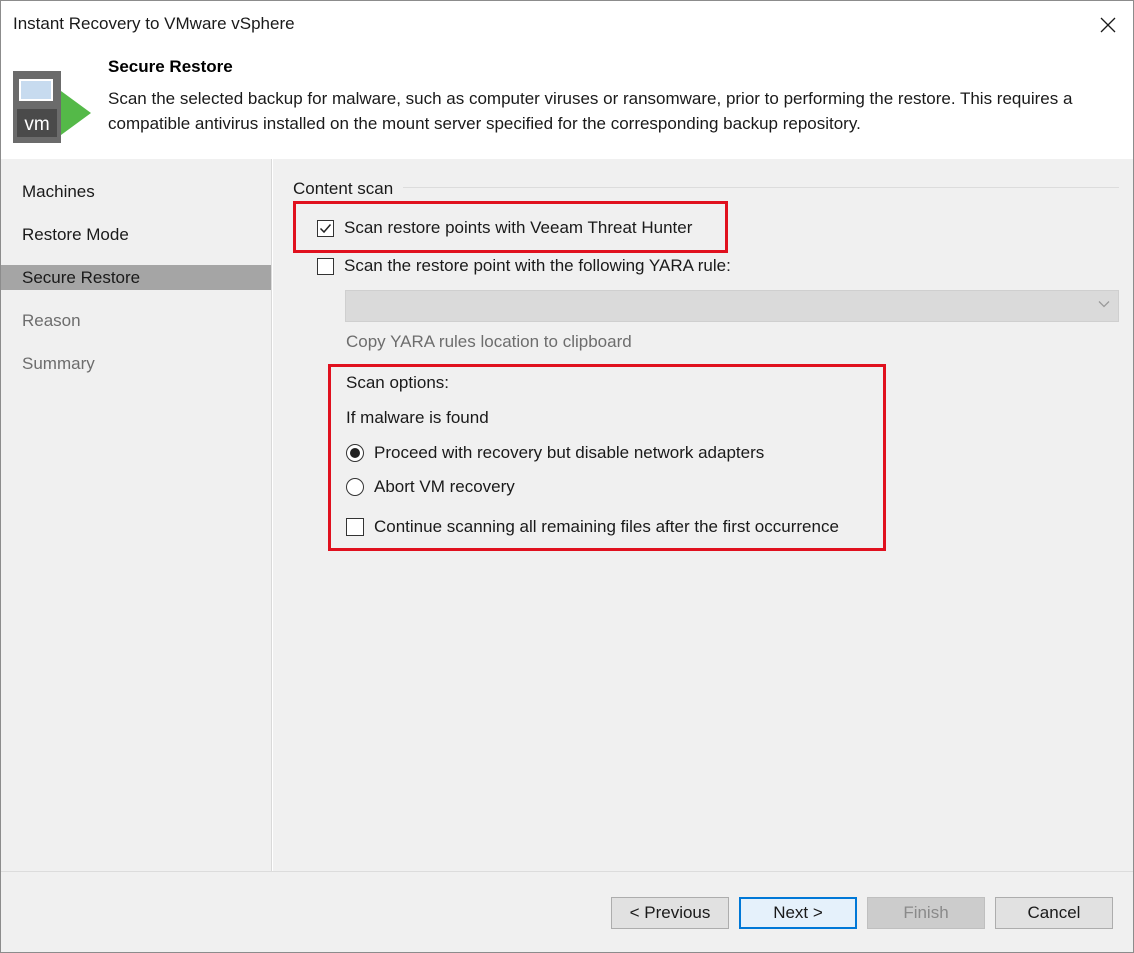 The height and width of the screenshot is (953, 1134). I want to click on wizard-footer: < Previous Next > Finish Cancel, so click(567, 911).